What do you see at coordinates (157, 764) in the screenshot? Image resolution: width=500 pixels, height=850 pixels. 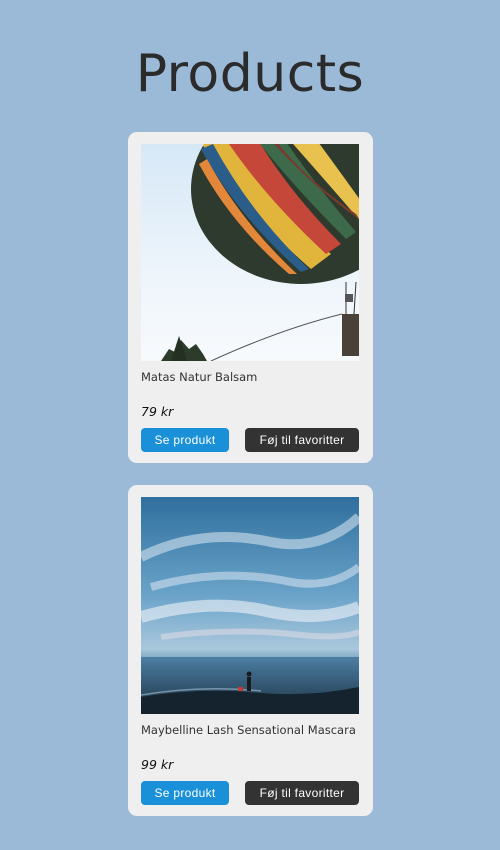 I see `product-price: 99 kr` at bounding box center [157, 764].